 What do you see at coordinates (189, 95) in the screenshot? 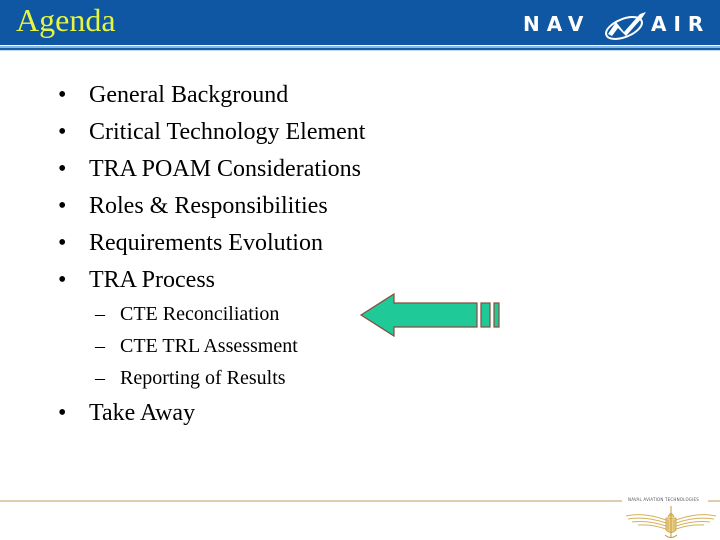
I see `agenda-item-label: General Background` at bounding box center [189, 95].